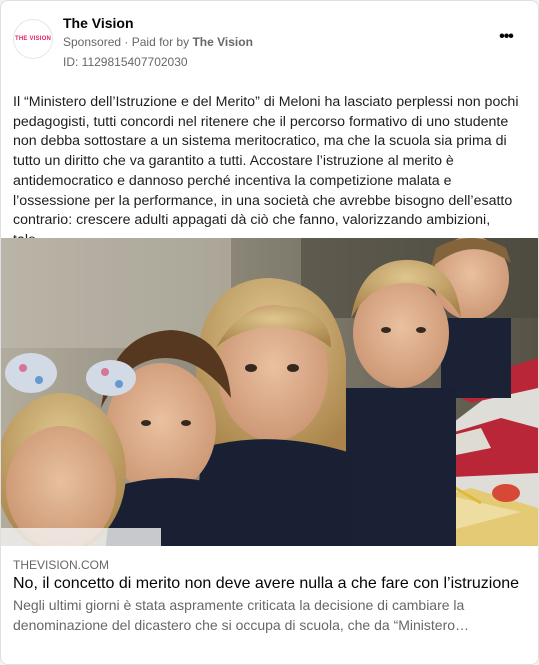  Describe the element at coordinates (222, 42) in the screenshot. I see `paid-for-name: The Vision` at that location.